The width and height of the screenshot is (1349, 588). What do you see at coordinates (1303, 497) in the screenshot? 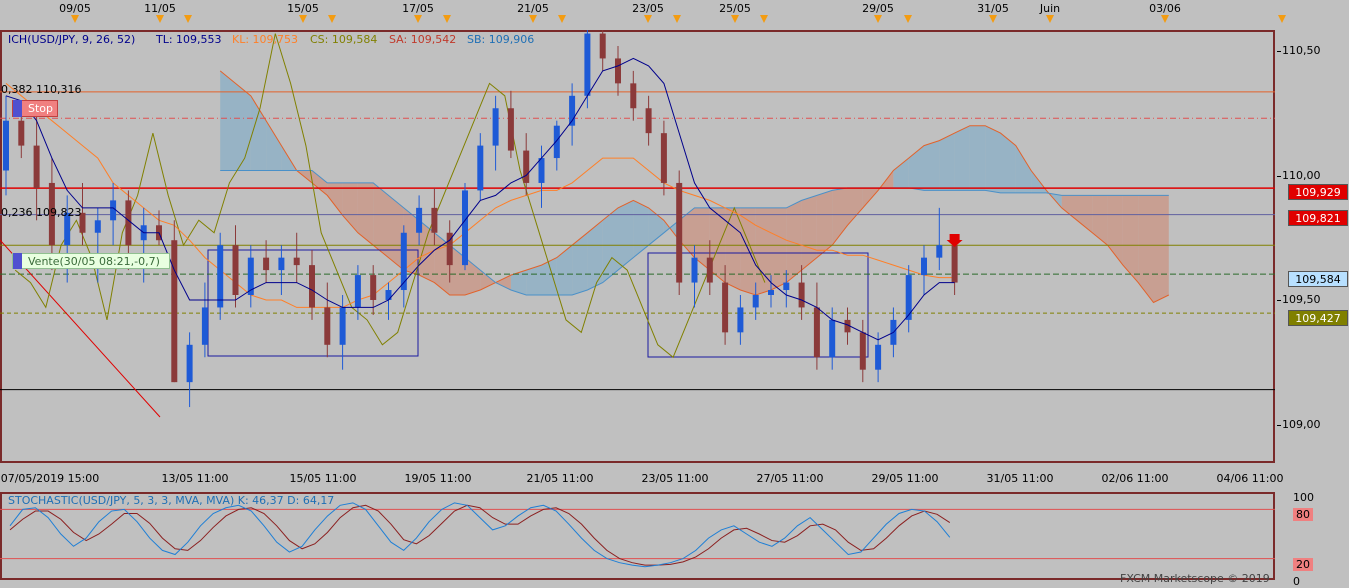
I see `stoch-tick-100: 100` at bounding box center [1303, 497].